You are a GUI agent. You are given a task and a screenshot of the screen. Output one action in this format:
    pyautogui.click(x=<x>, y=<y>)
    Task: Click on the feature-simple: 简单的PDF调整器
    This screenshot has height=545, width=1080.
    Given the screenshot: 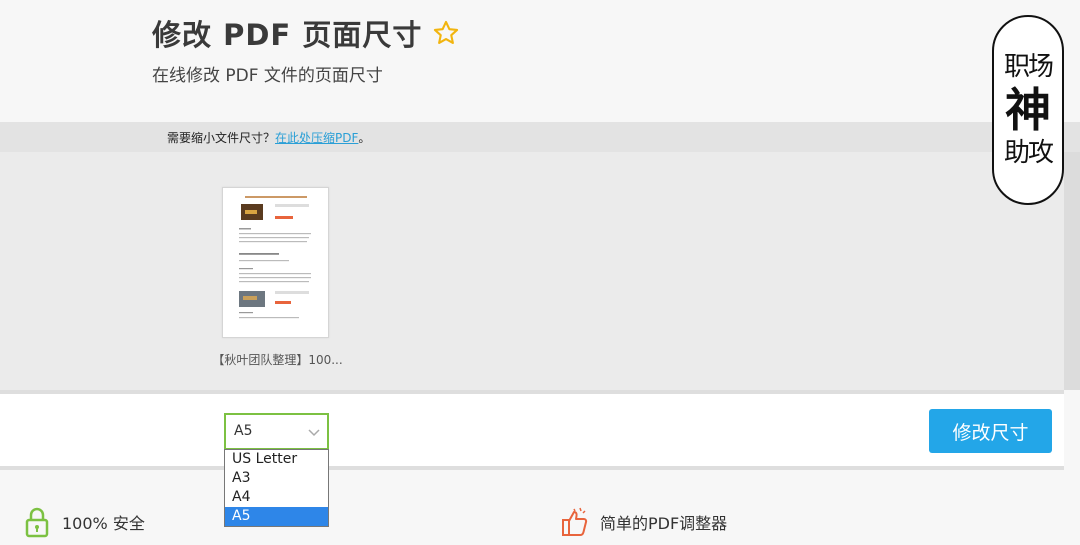 What is the action you would take?
    pyautogui.click(x=643, y=522)
    